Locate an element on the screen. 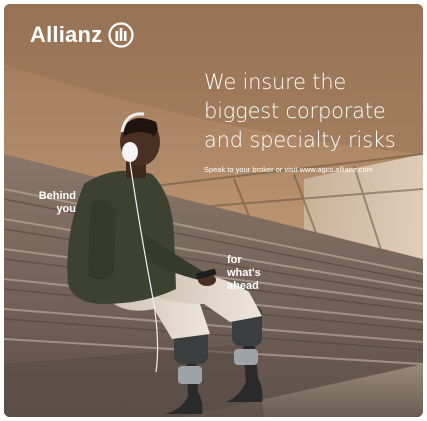 The width and height of the screenshot is (427, 421). tagline-whats-ahead: for what's ahead is located at coordinates (244, 273).